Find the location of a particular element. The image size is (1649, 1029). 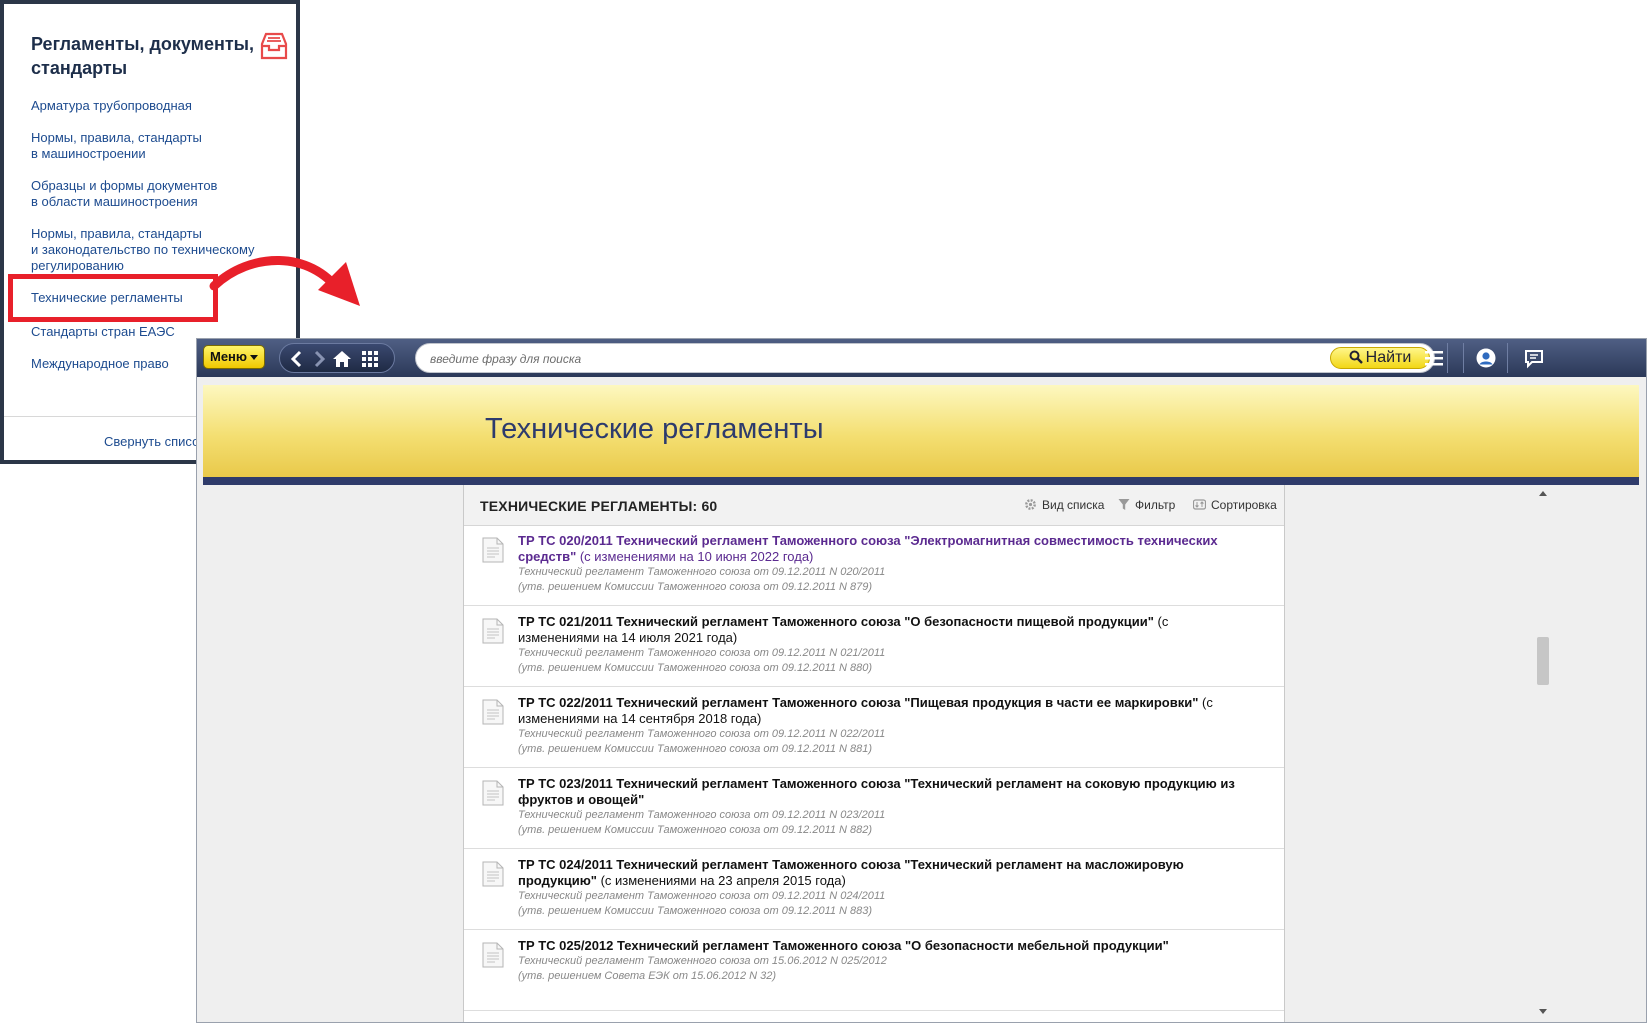

sort-button: Сортировка is located at coordinates (1234, 505).